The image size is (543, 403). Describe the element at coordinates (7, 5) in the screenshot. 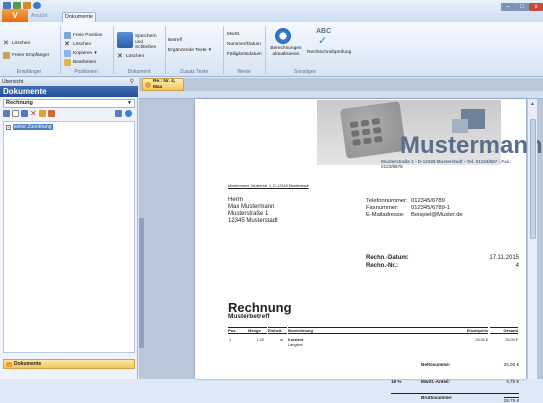

I see `app-icon` at that location.